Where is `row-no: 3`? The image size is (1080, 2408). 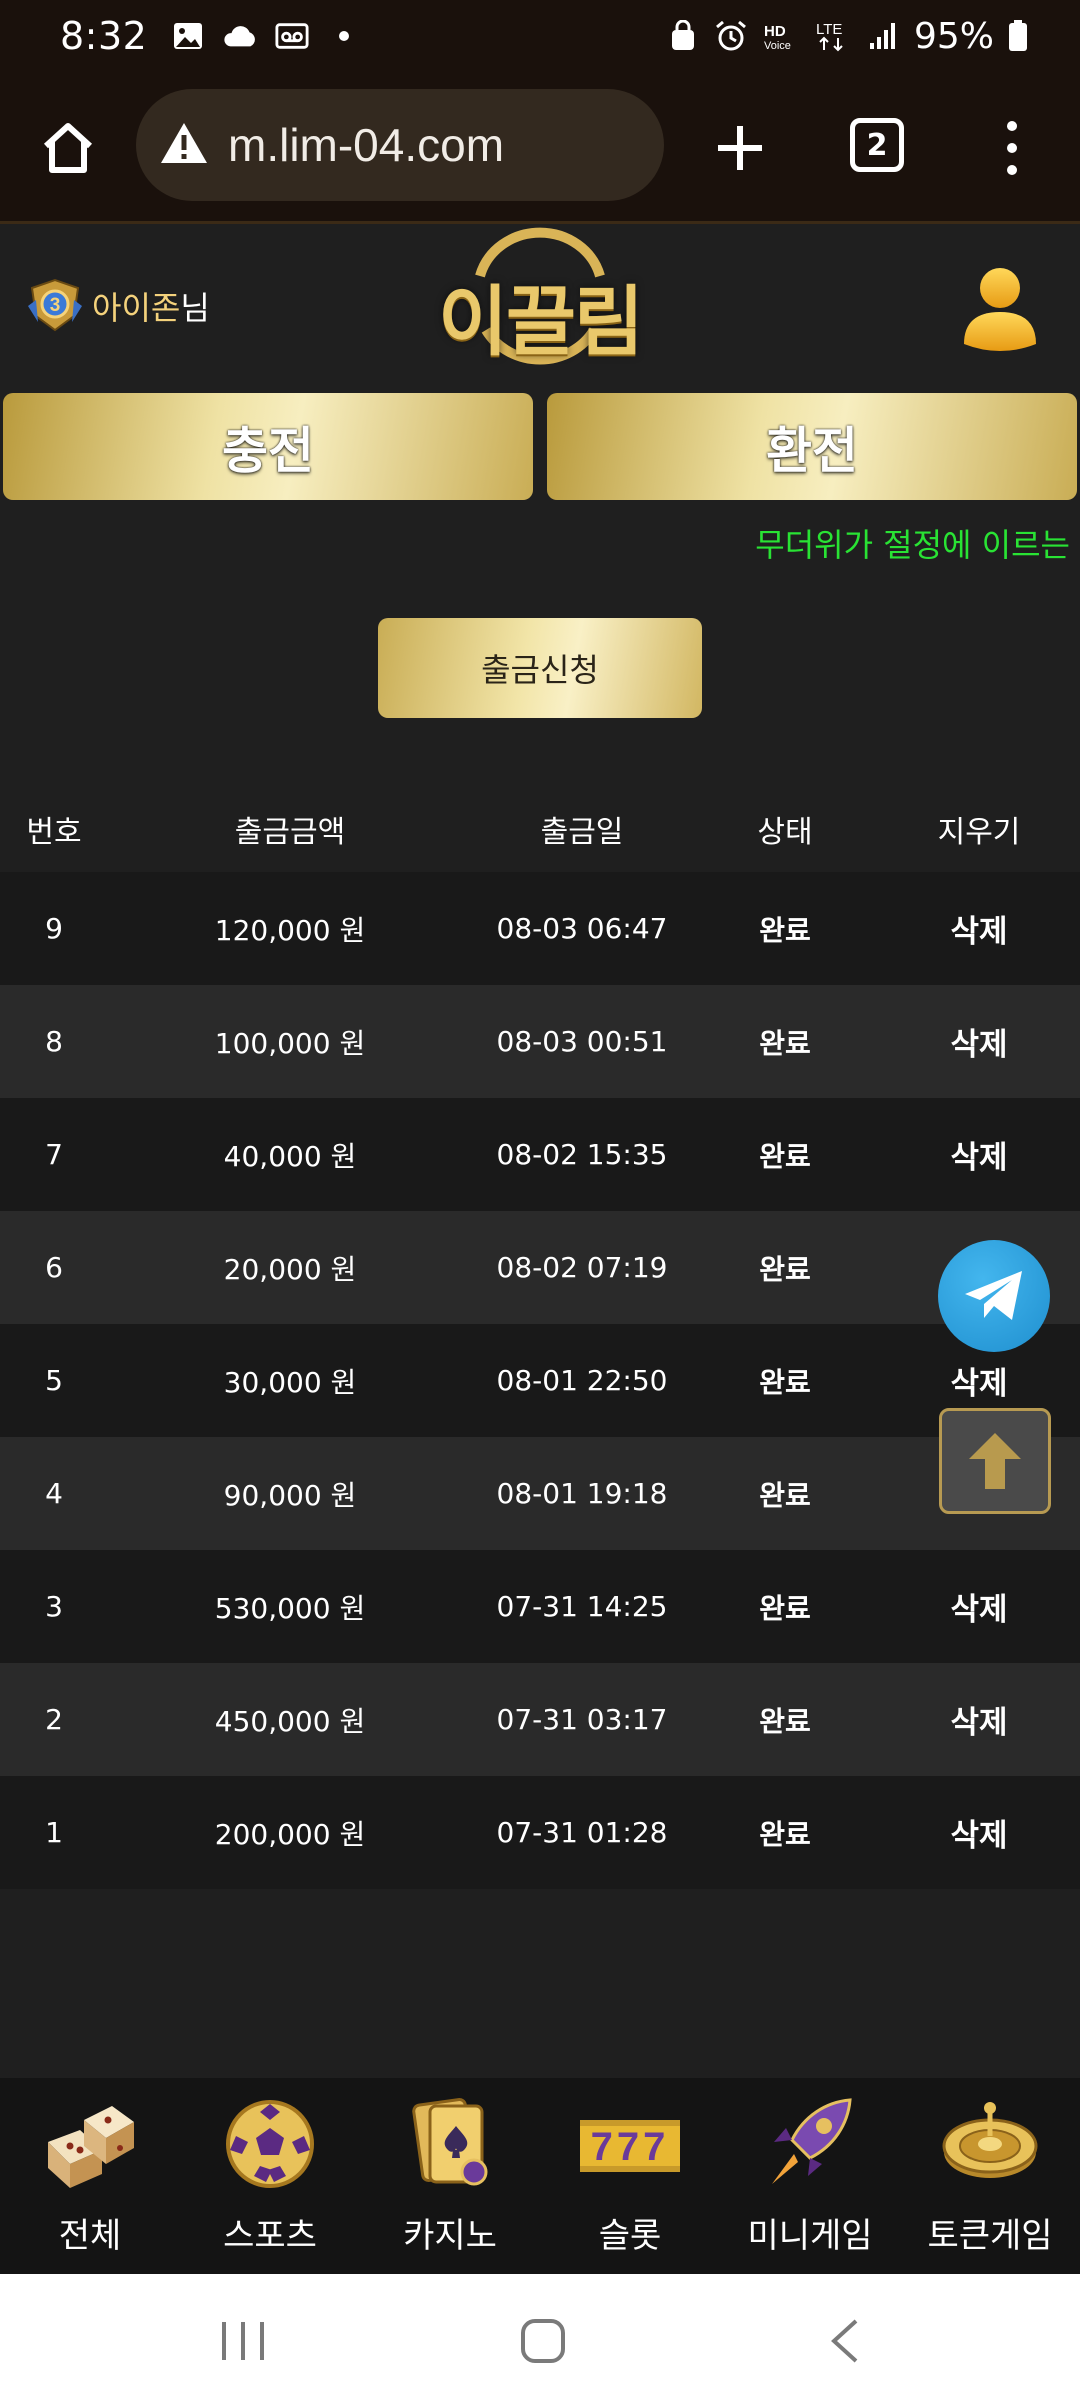
row-no: 3 is located at coordinates (54, 1606).